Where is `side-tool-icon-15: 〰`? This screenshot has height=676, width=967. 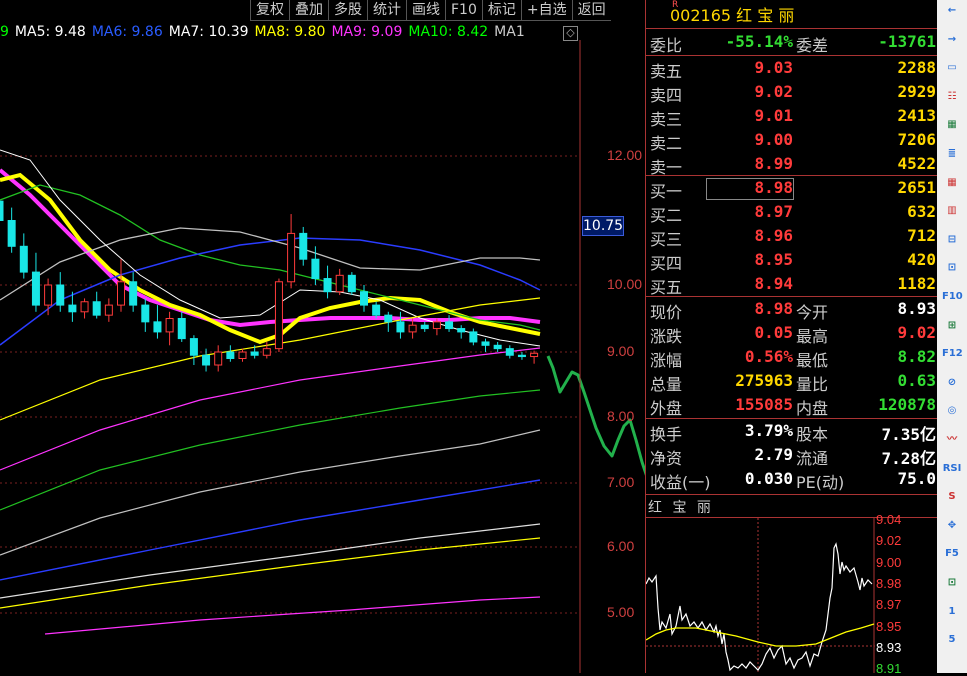
side-tool-icon-15: 〰 is located at coordinates (952, 440).